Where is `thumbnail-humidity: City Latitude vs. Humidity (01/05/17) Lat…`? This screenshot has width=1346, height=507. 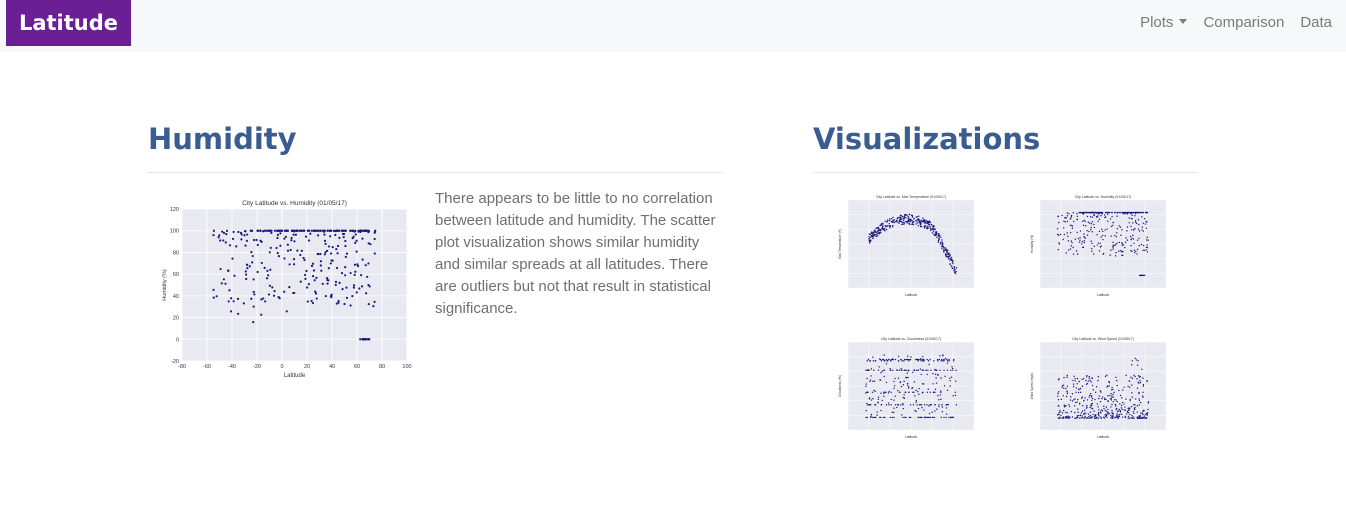 thumbnail-humidity: City Latitude vs. Humidity (01/05/17) Lat… is located at coordinates (1099, 246).